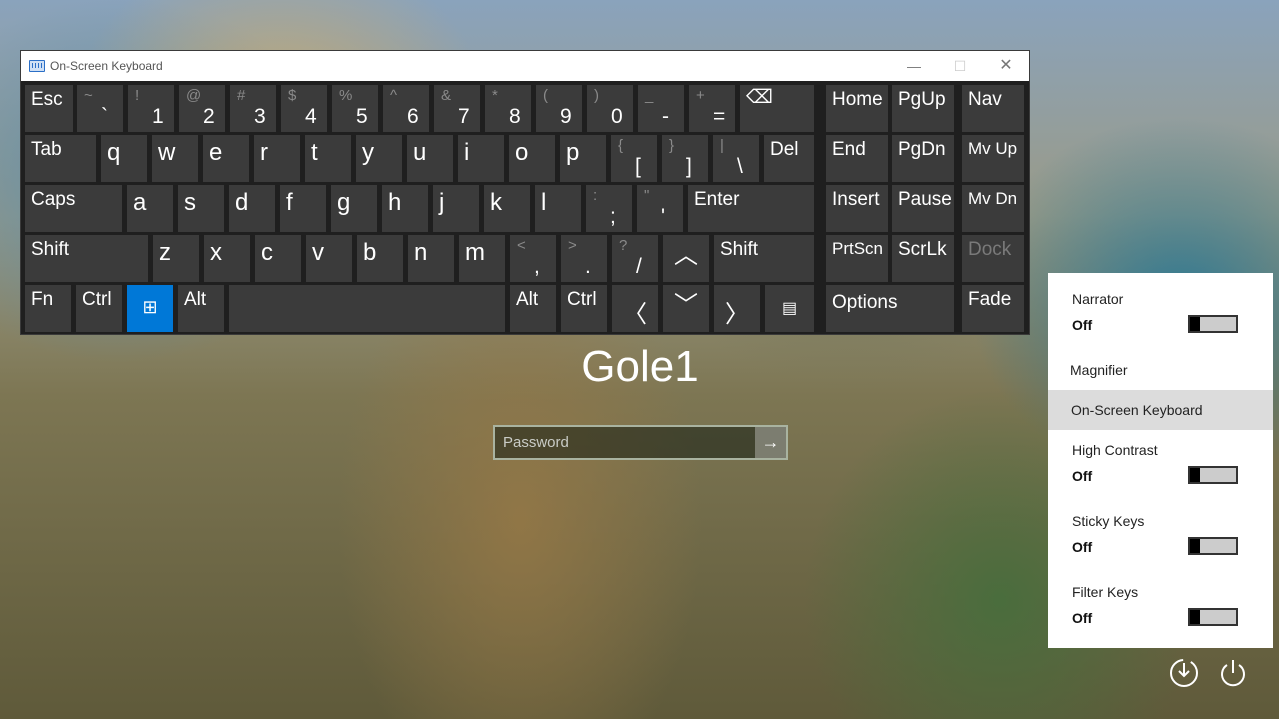 The image size is (1279, 719). I want to click on key-j: j, so click(456, 208).